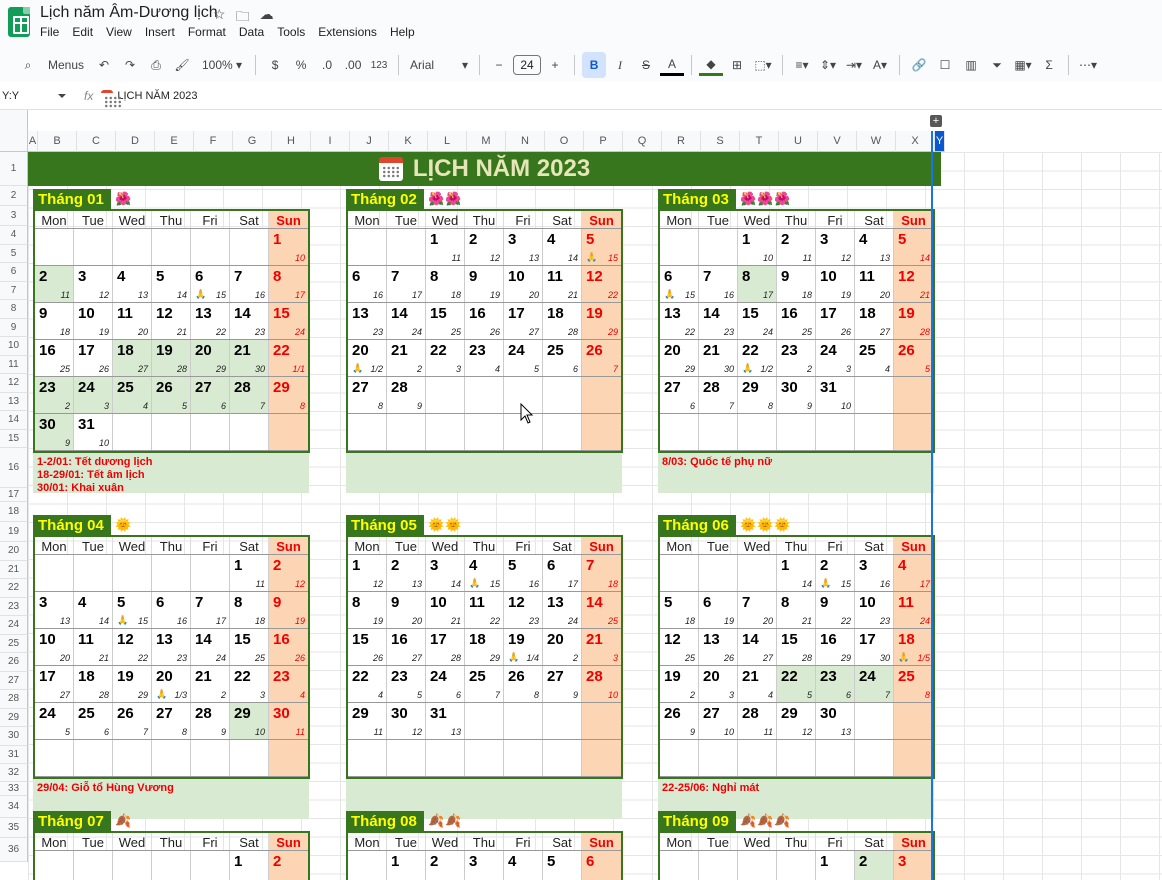 The height and width of the screenshot is (880, 1162). Describe the element at coordinates (796, 321) in the screenshot. I see `day-cell: 16 25` at that location.